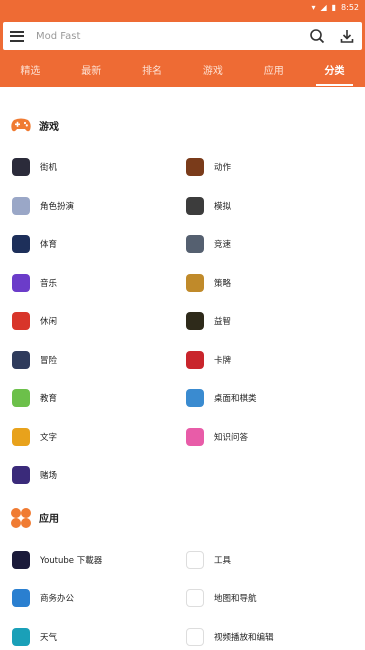 The height and width of the screenshot is (650, 365). I want to click on board-icon, so click(195, 398).